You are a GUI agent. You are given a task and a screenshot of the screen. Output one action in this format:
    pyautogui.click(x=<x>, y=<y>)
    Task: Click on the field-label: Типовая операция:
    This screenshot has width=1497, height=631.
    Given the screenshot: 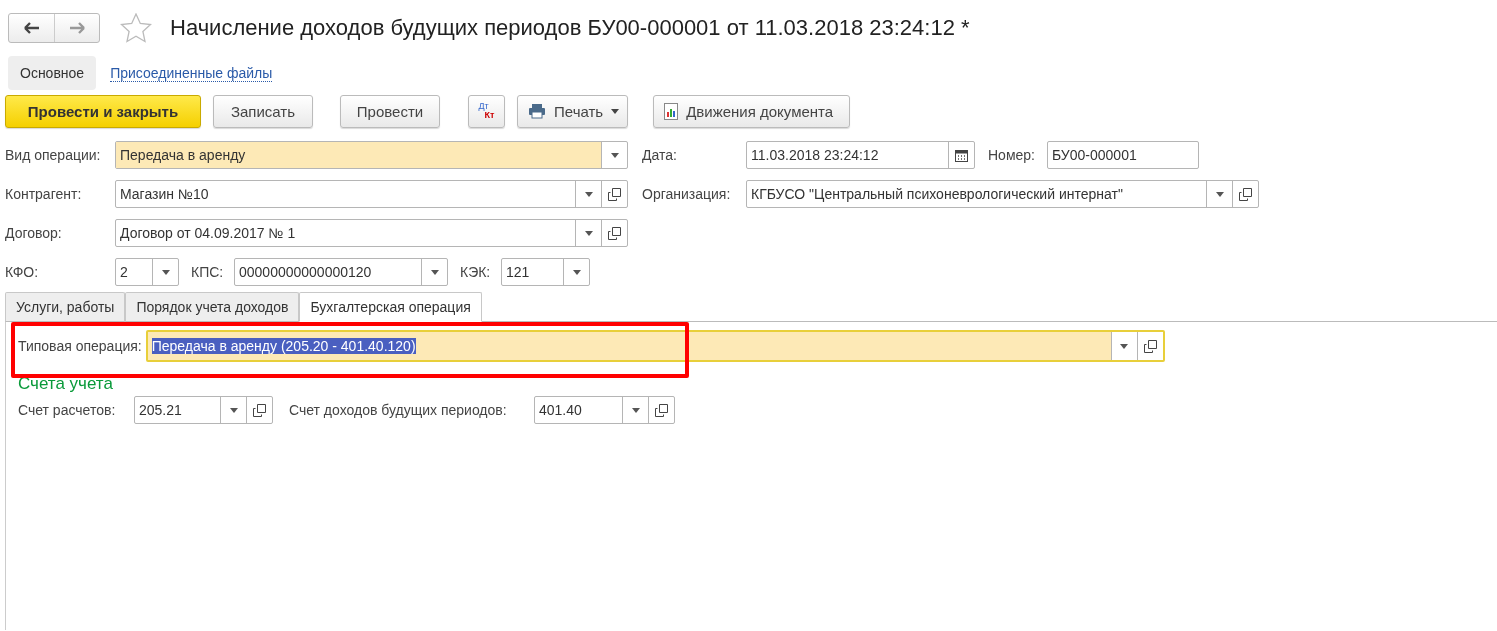 What is the action you would take?
    pyautogui.click(x=80, y=346)
    